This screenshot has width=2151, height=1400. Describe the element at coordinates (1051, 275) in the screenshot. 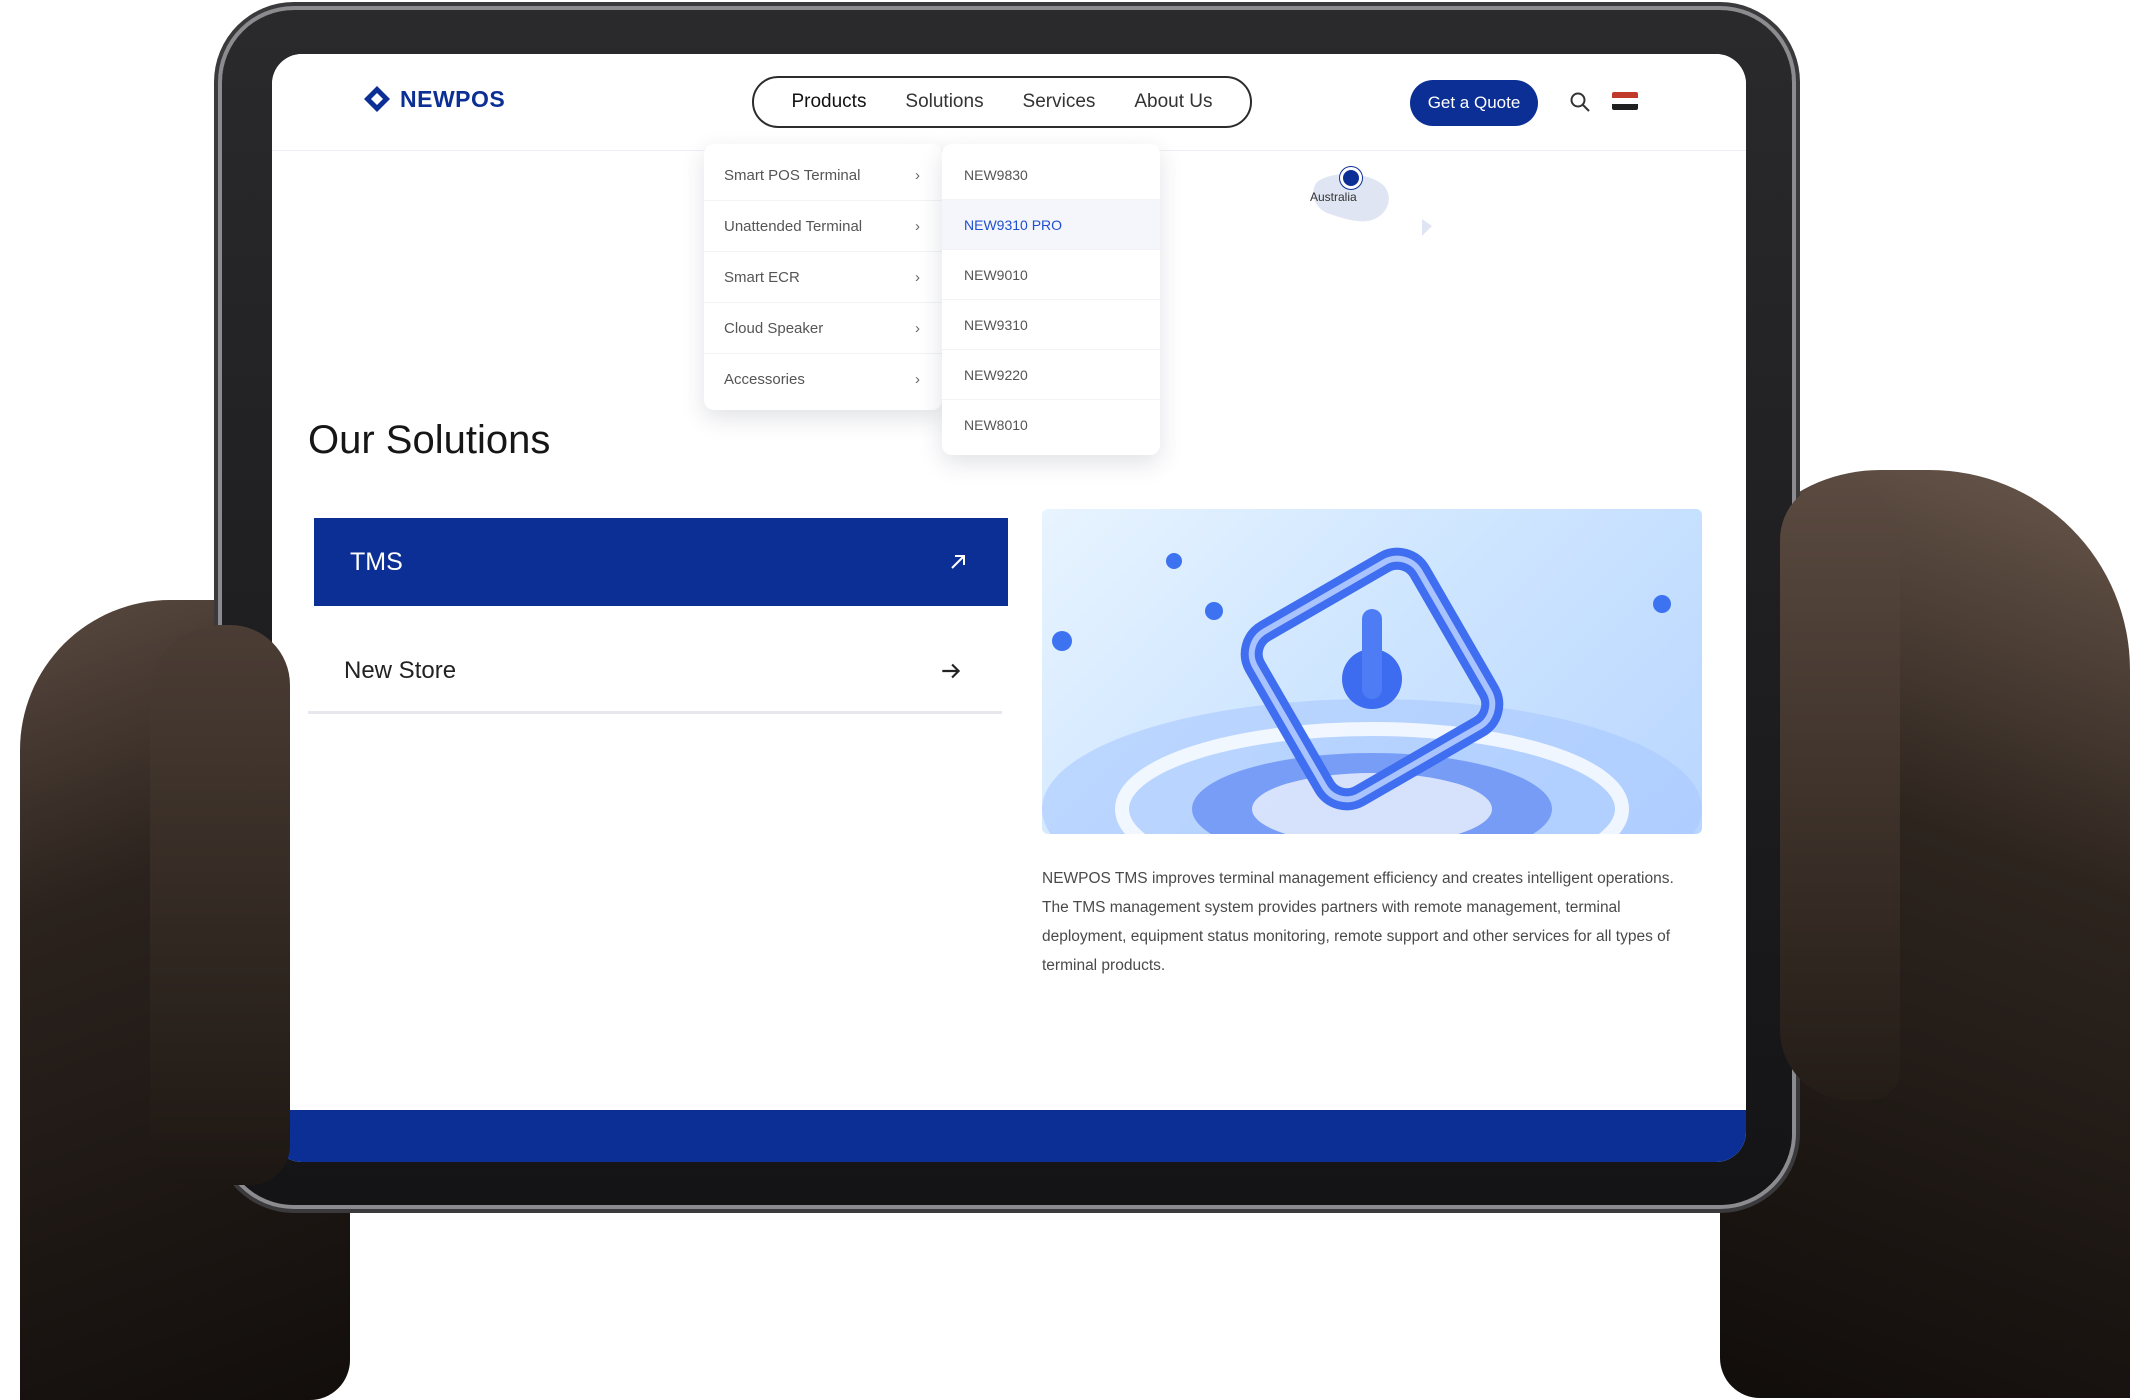

I see `model-item: NEW9010` at that location.